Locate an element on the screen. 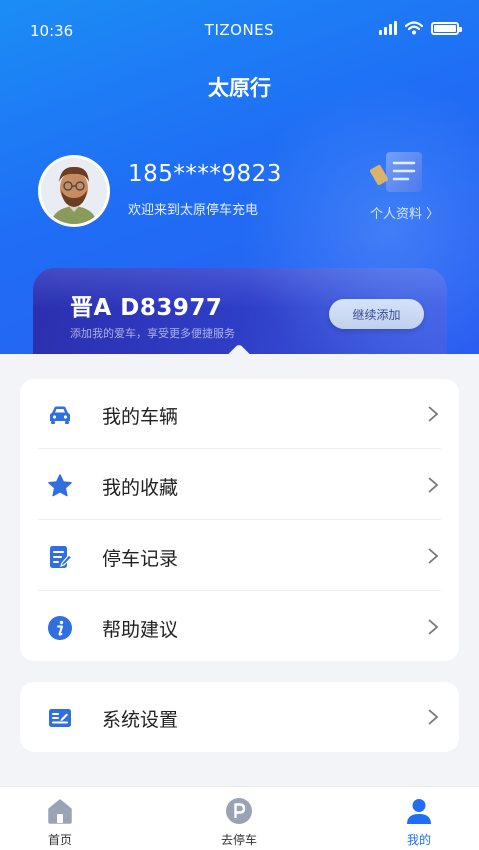  tab-label: 我的 is located at coordinates (418, 840).